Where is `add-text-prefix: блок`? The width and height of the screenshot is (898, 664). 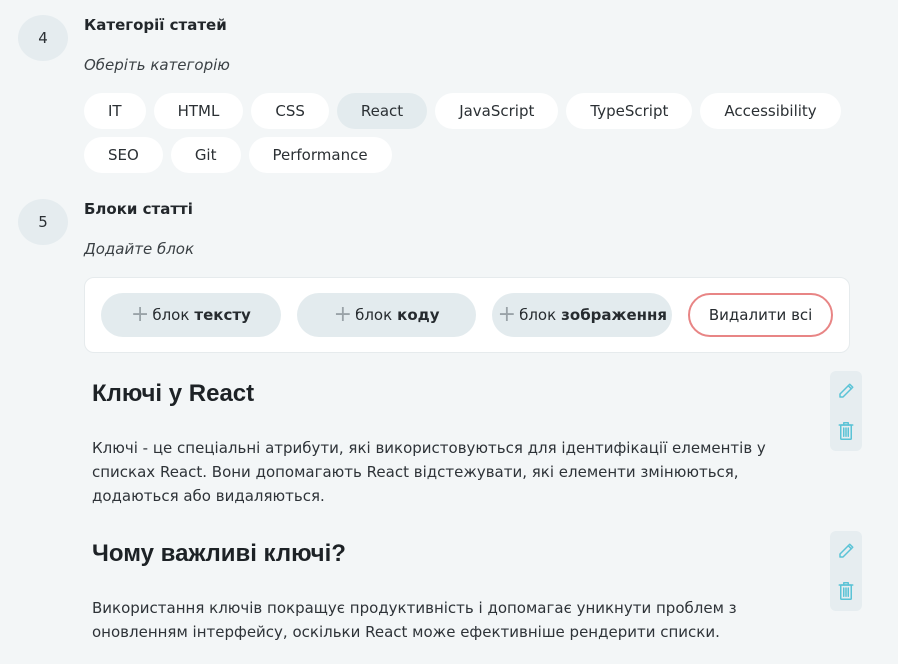 add-text-prefix: блок is located at coordinates (171, 315).